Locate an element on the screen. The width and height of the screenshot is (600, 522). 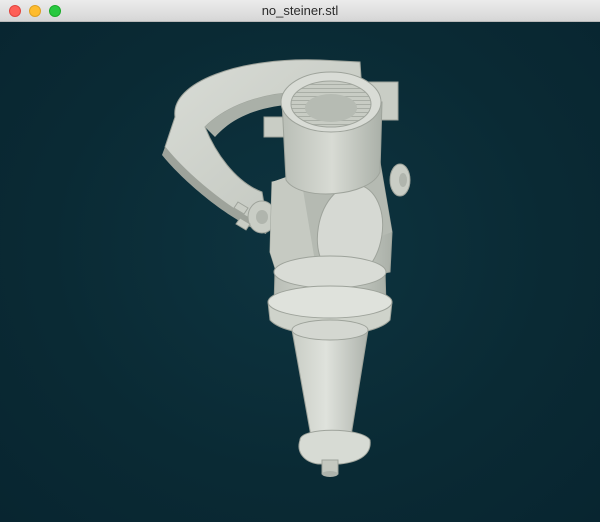
title-bar: no_steiner.stl is located at coordinates (300, 11).